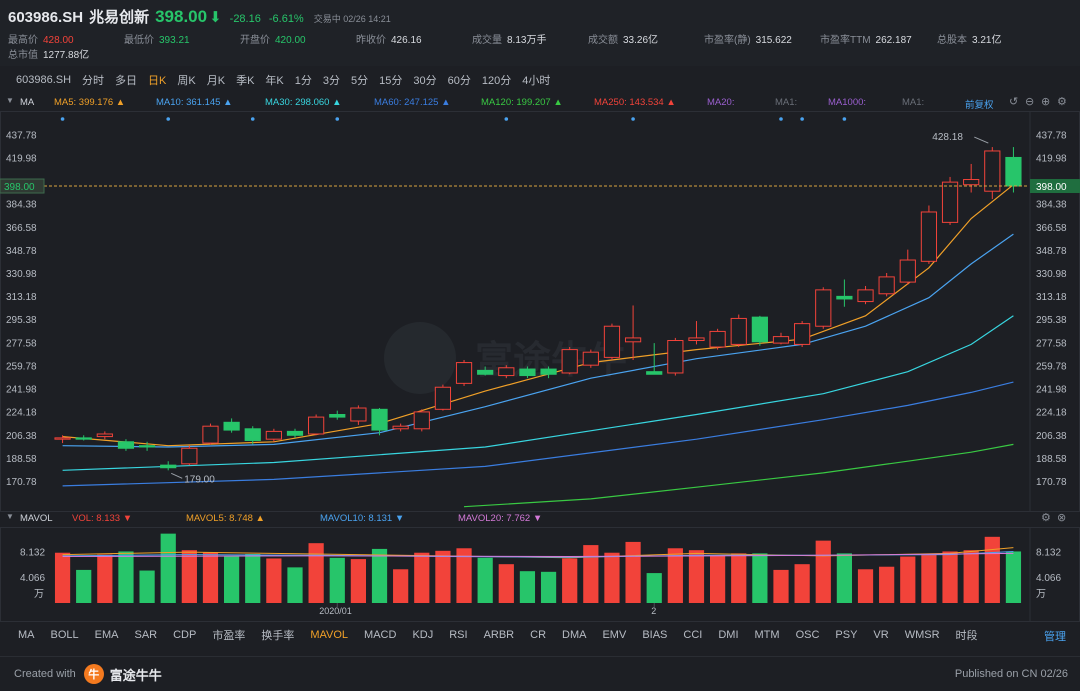  What do you see at coordinates (499, 635) in the screenshot?
I see `indicator-tab-11: ARBR` at bounding box center [499, 635].